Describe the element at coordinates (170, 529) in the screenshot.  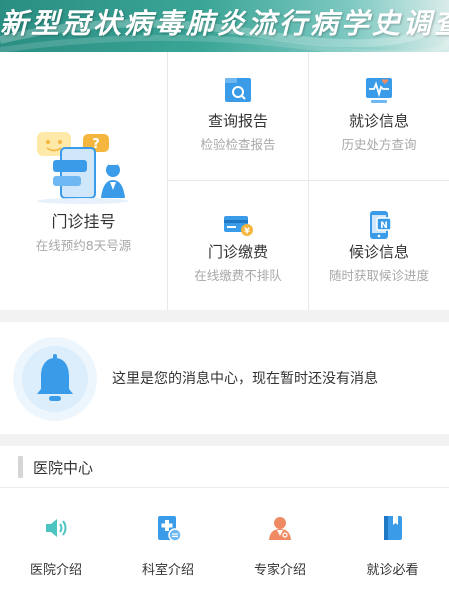
I see `department-icon` at that location.